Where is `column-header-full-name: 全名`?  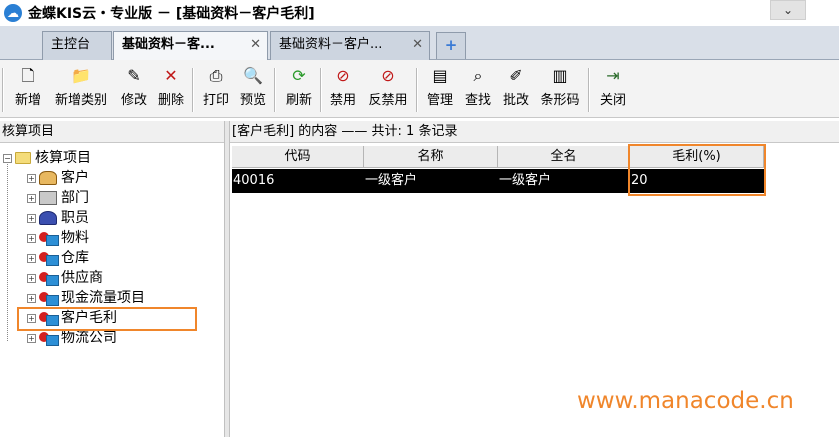 column-header-full-name: 全名 is located at coordinates (564, 157).